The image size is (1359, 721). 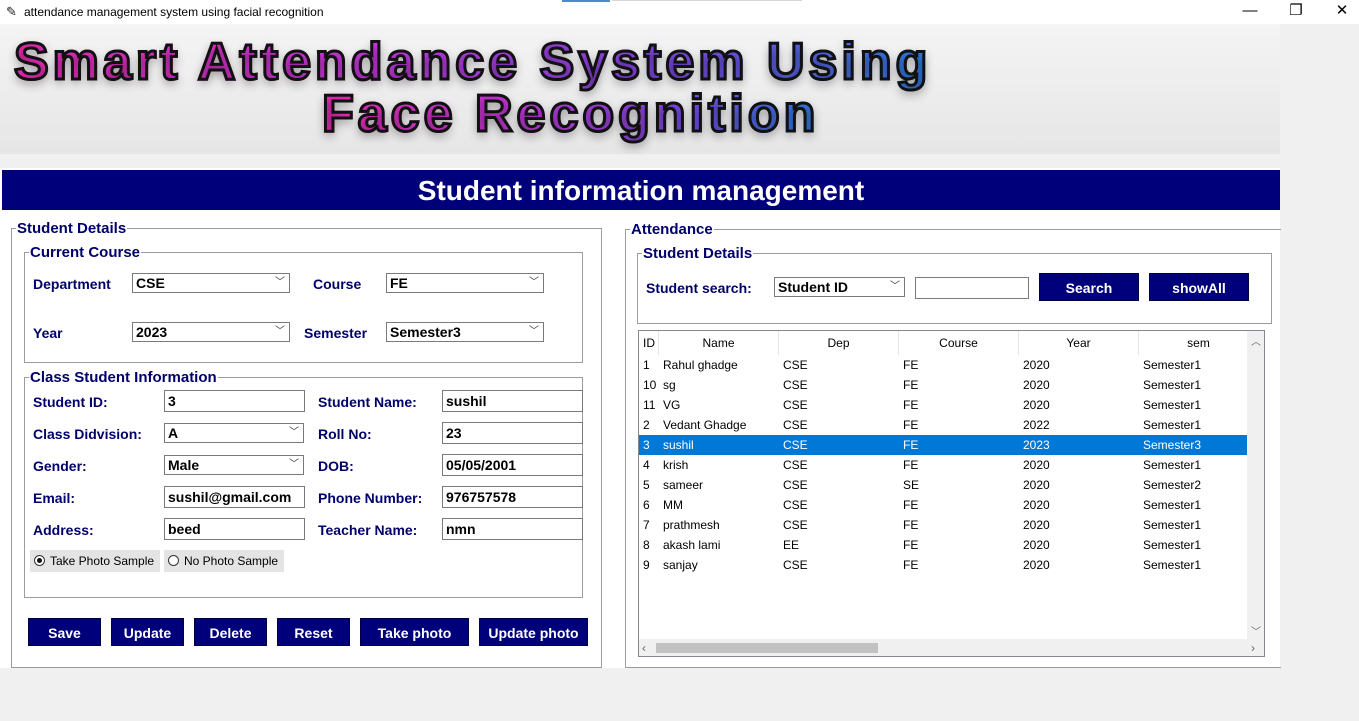 I want to click on class-division-select: A ﹀, so click(x=234, y=433).